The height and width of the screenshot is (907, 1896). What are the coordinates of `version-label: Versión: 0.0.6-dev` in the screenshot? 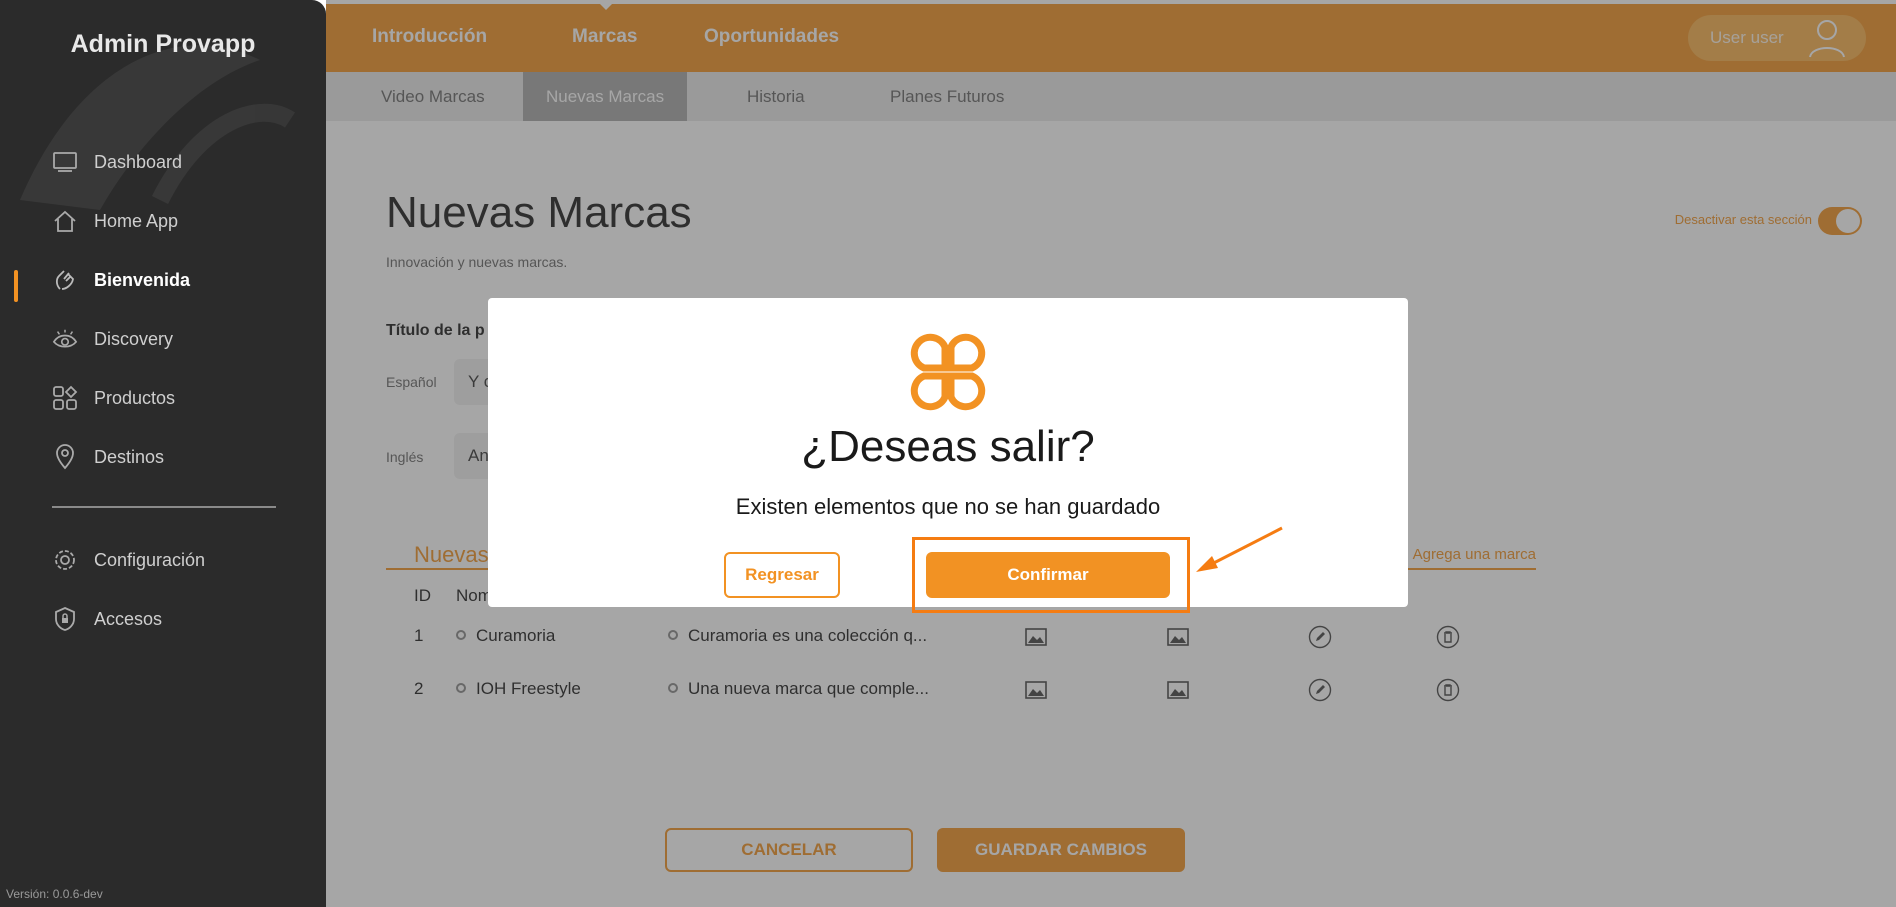 It's located at (54, 894).